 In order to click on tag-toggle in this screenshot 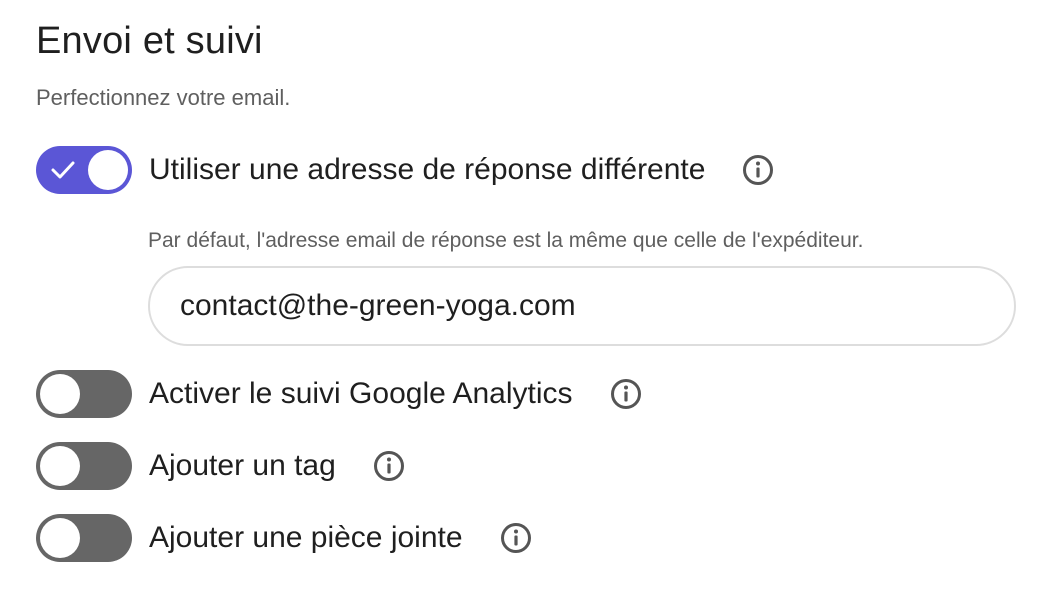, I will do `click(84, 466)`.